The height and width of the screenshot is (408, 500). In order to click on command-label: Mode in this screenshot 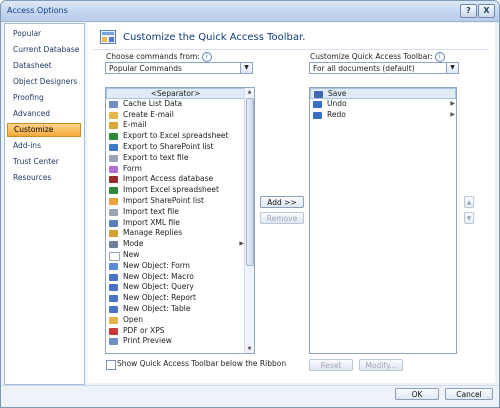, I will do `click(133, 244)`.